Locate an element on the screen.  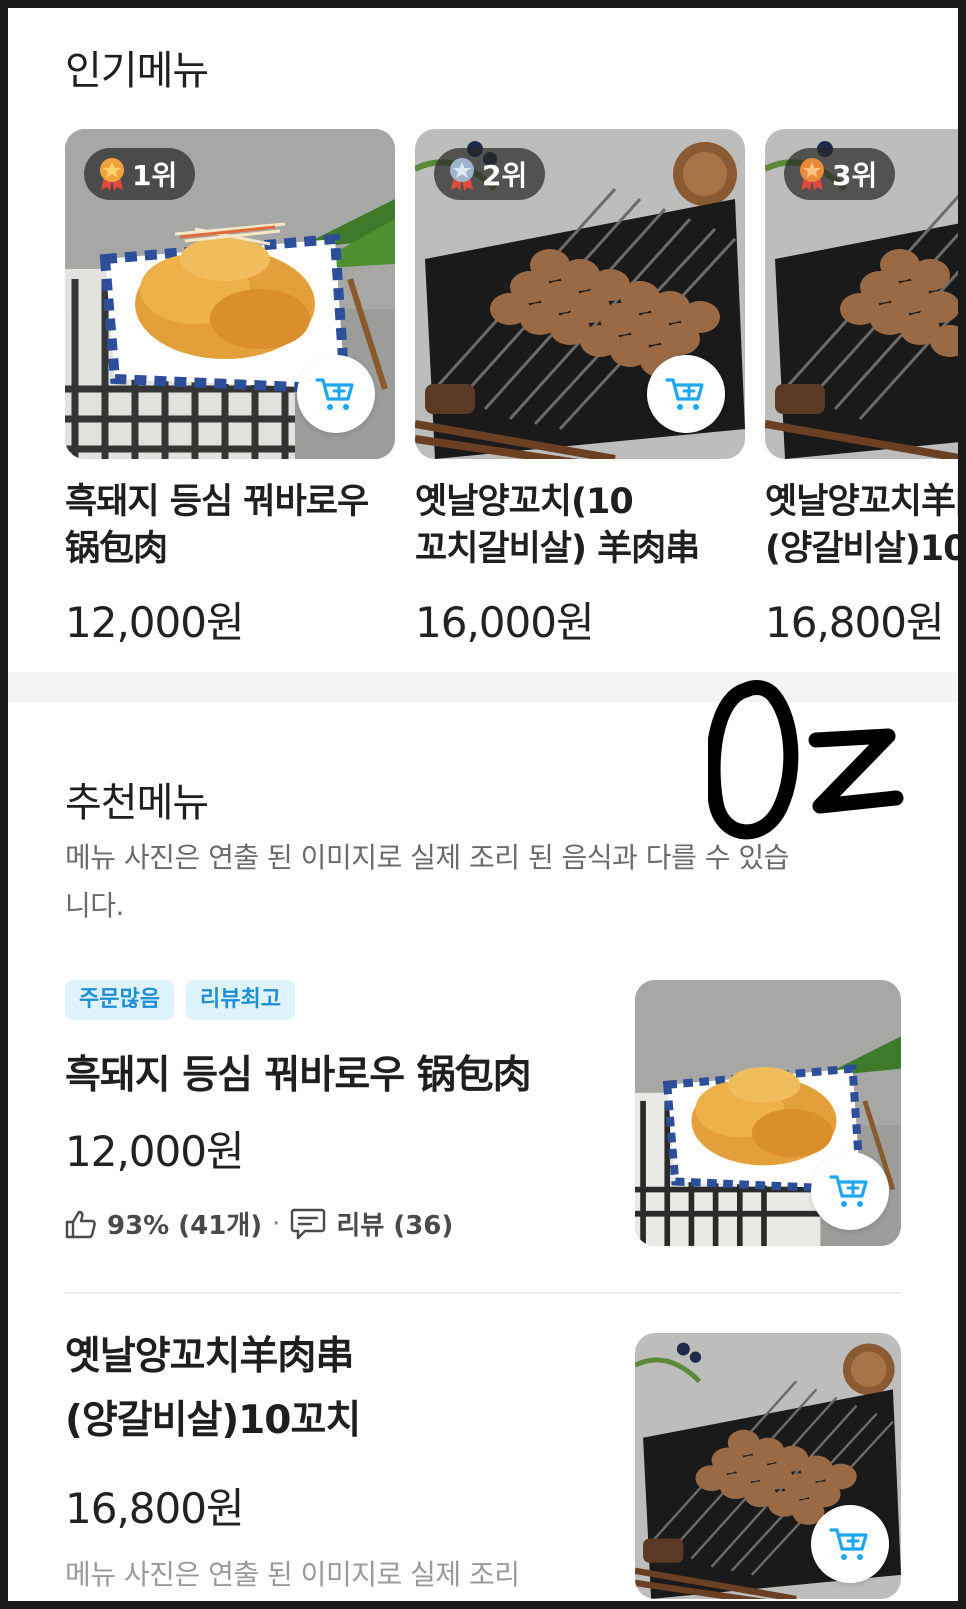
popular-item-card: 1위 흑돼지 등심 꿔바로우 锅包肉 12,000원 is located at coordinates (230, 389).